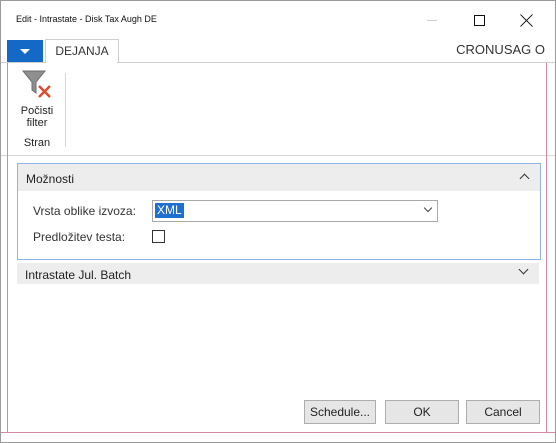 This screenshot has height=443, width=556. What do you see at coordinates (7, 248) in the screenshot?
I see `window-inner-border-left` at bounding box center [7, 248].